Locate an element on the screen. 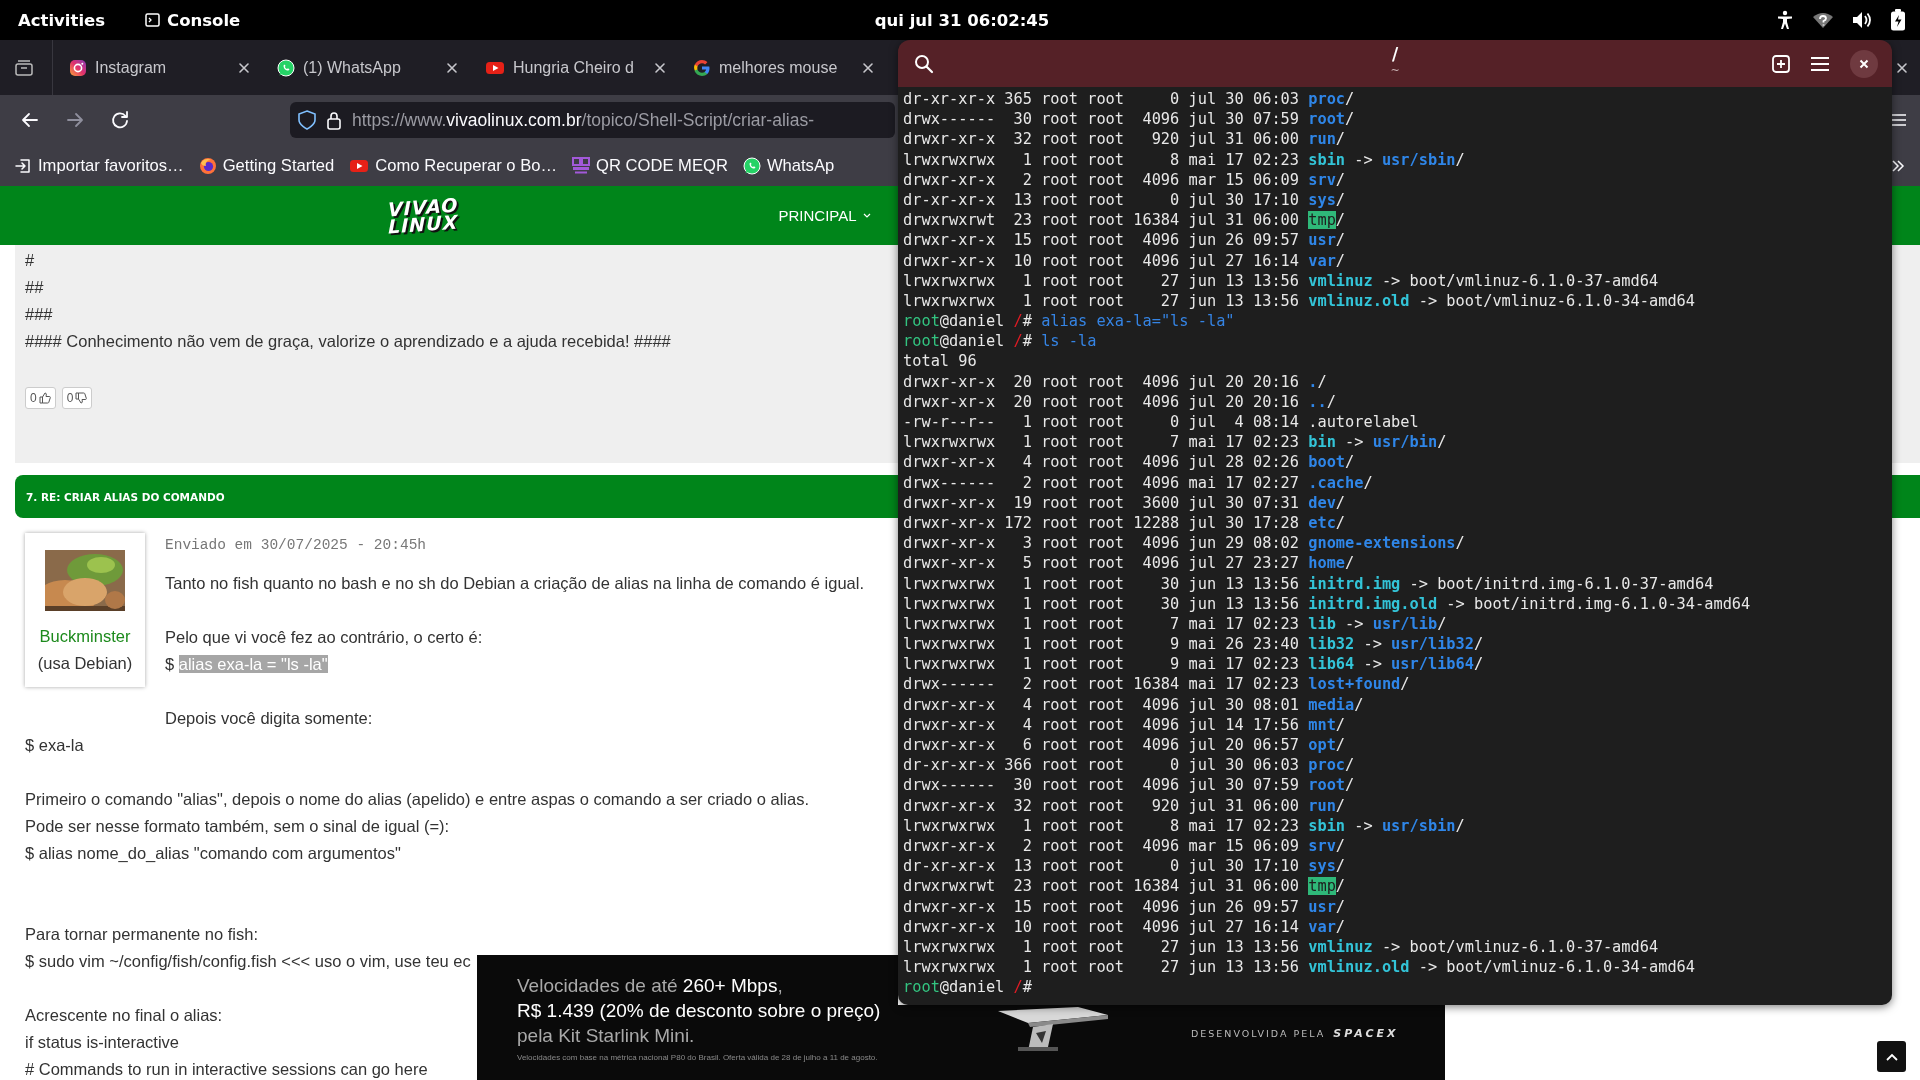 The image size is (1920, 1080). terminal-line: lrwxrwxrwx 1 root root 8 mai 17 02:23 sbin -> usr/sbin/ is located at coordinates (1184, 159).